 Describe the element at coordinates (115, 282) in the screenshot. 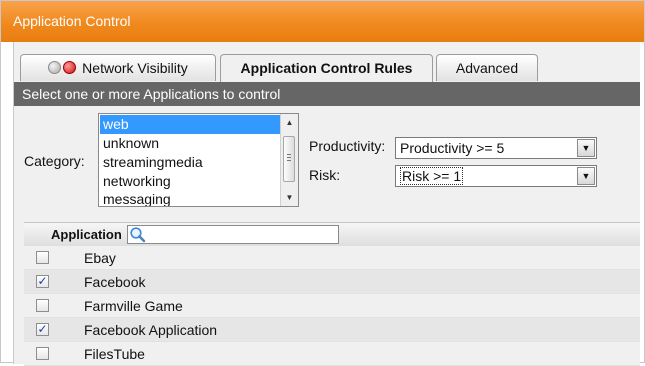

I see `application-name: Facebook` at that location.